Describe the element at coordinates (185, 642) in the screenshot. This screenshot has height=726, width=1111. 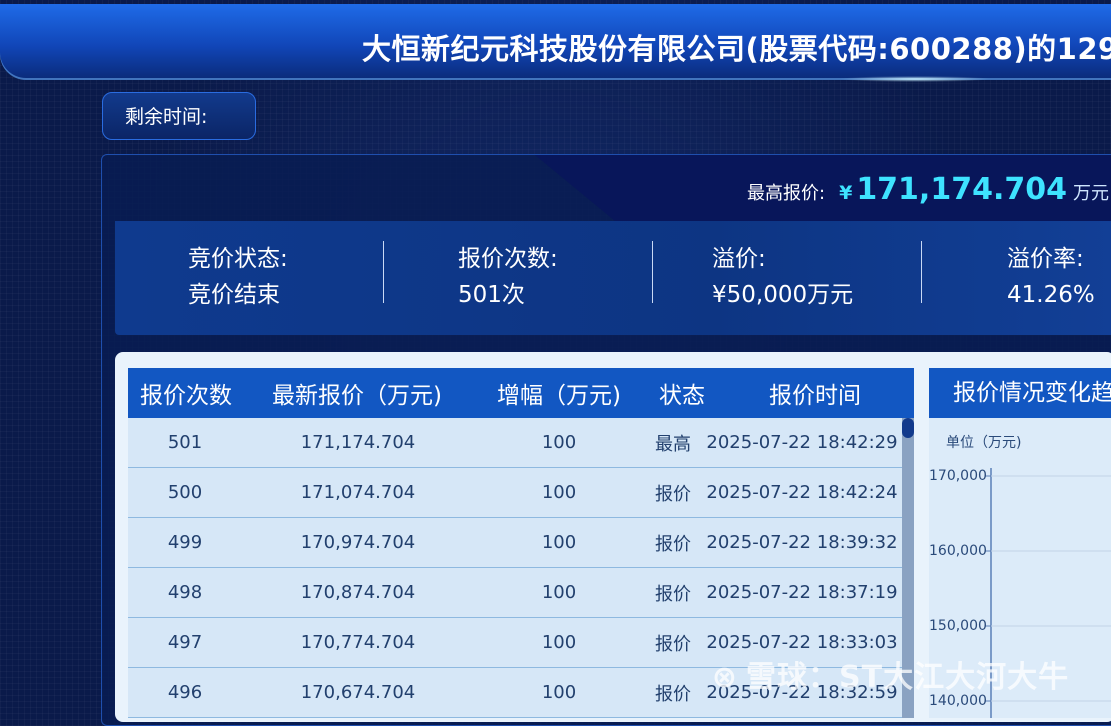
I see `cell-bid-count: 497` at that location.